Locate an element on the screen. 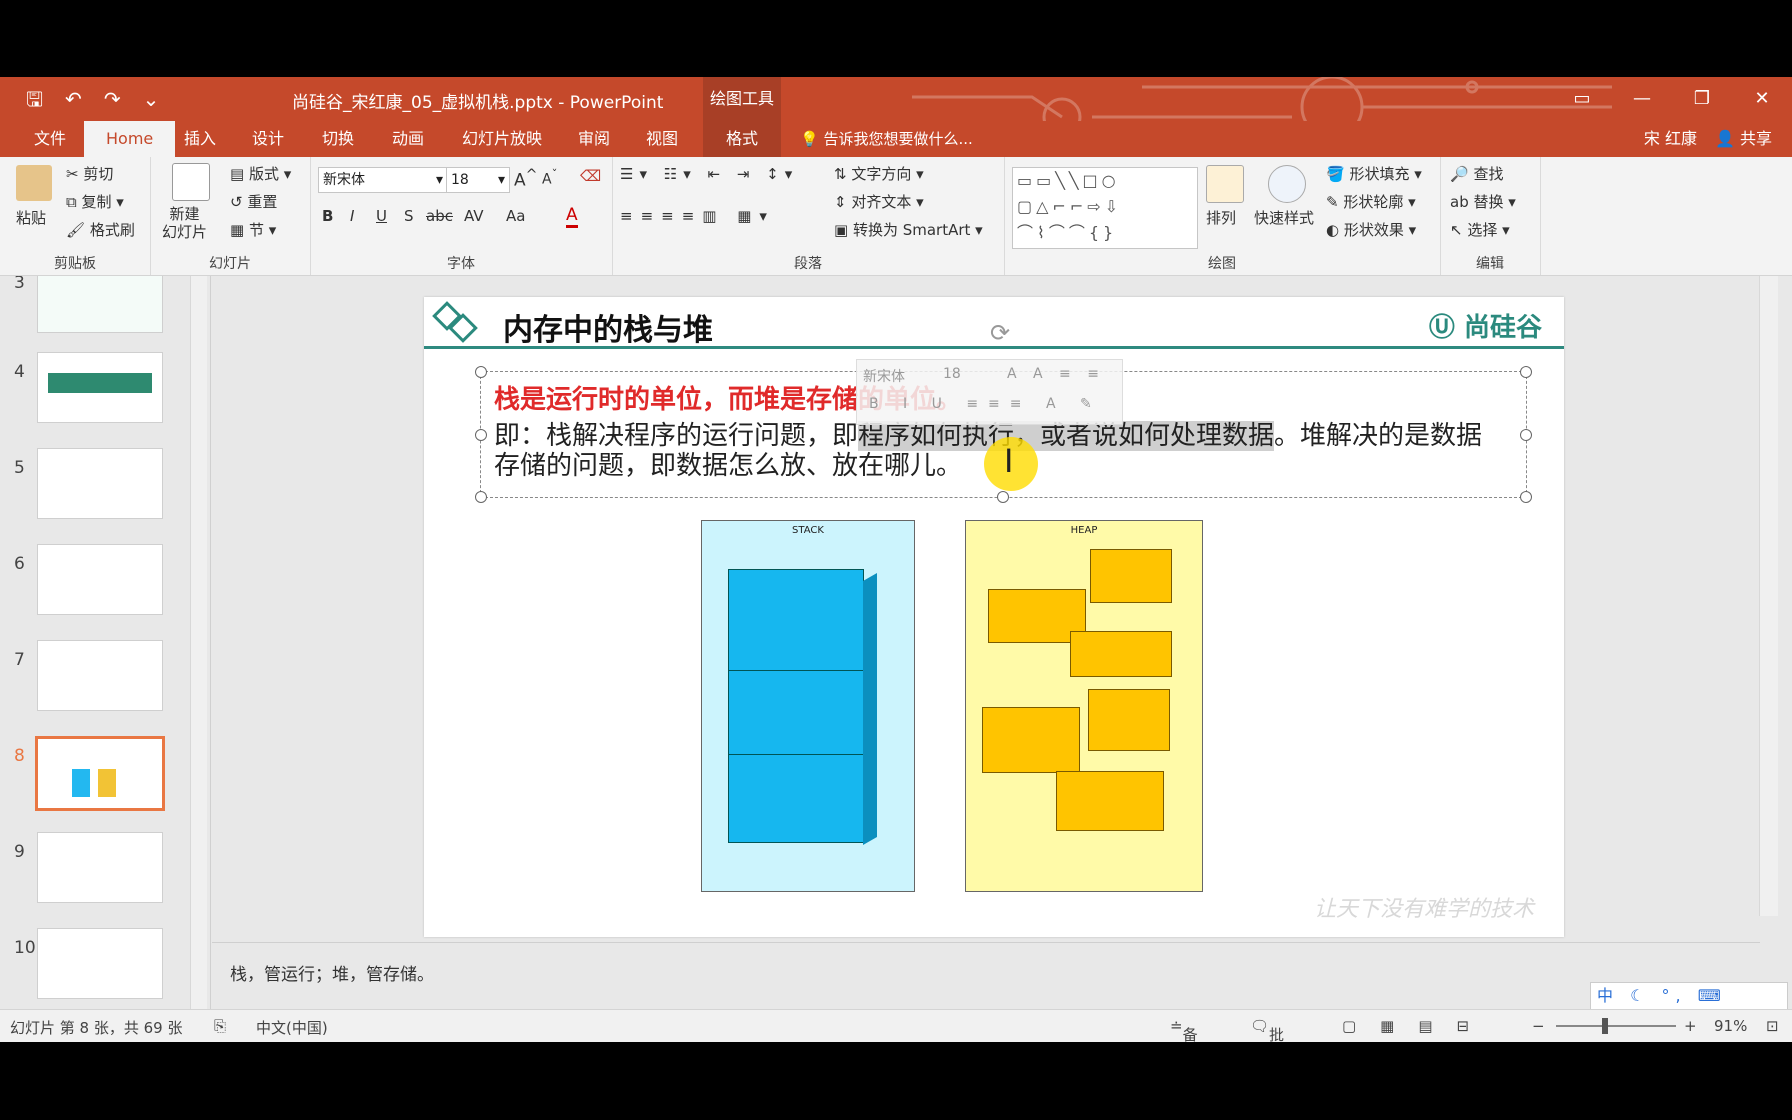 This screenshot has width=1792, height=1120. save-icon: 🖫 is located at coordinates (34, 99).